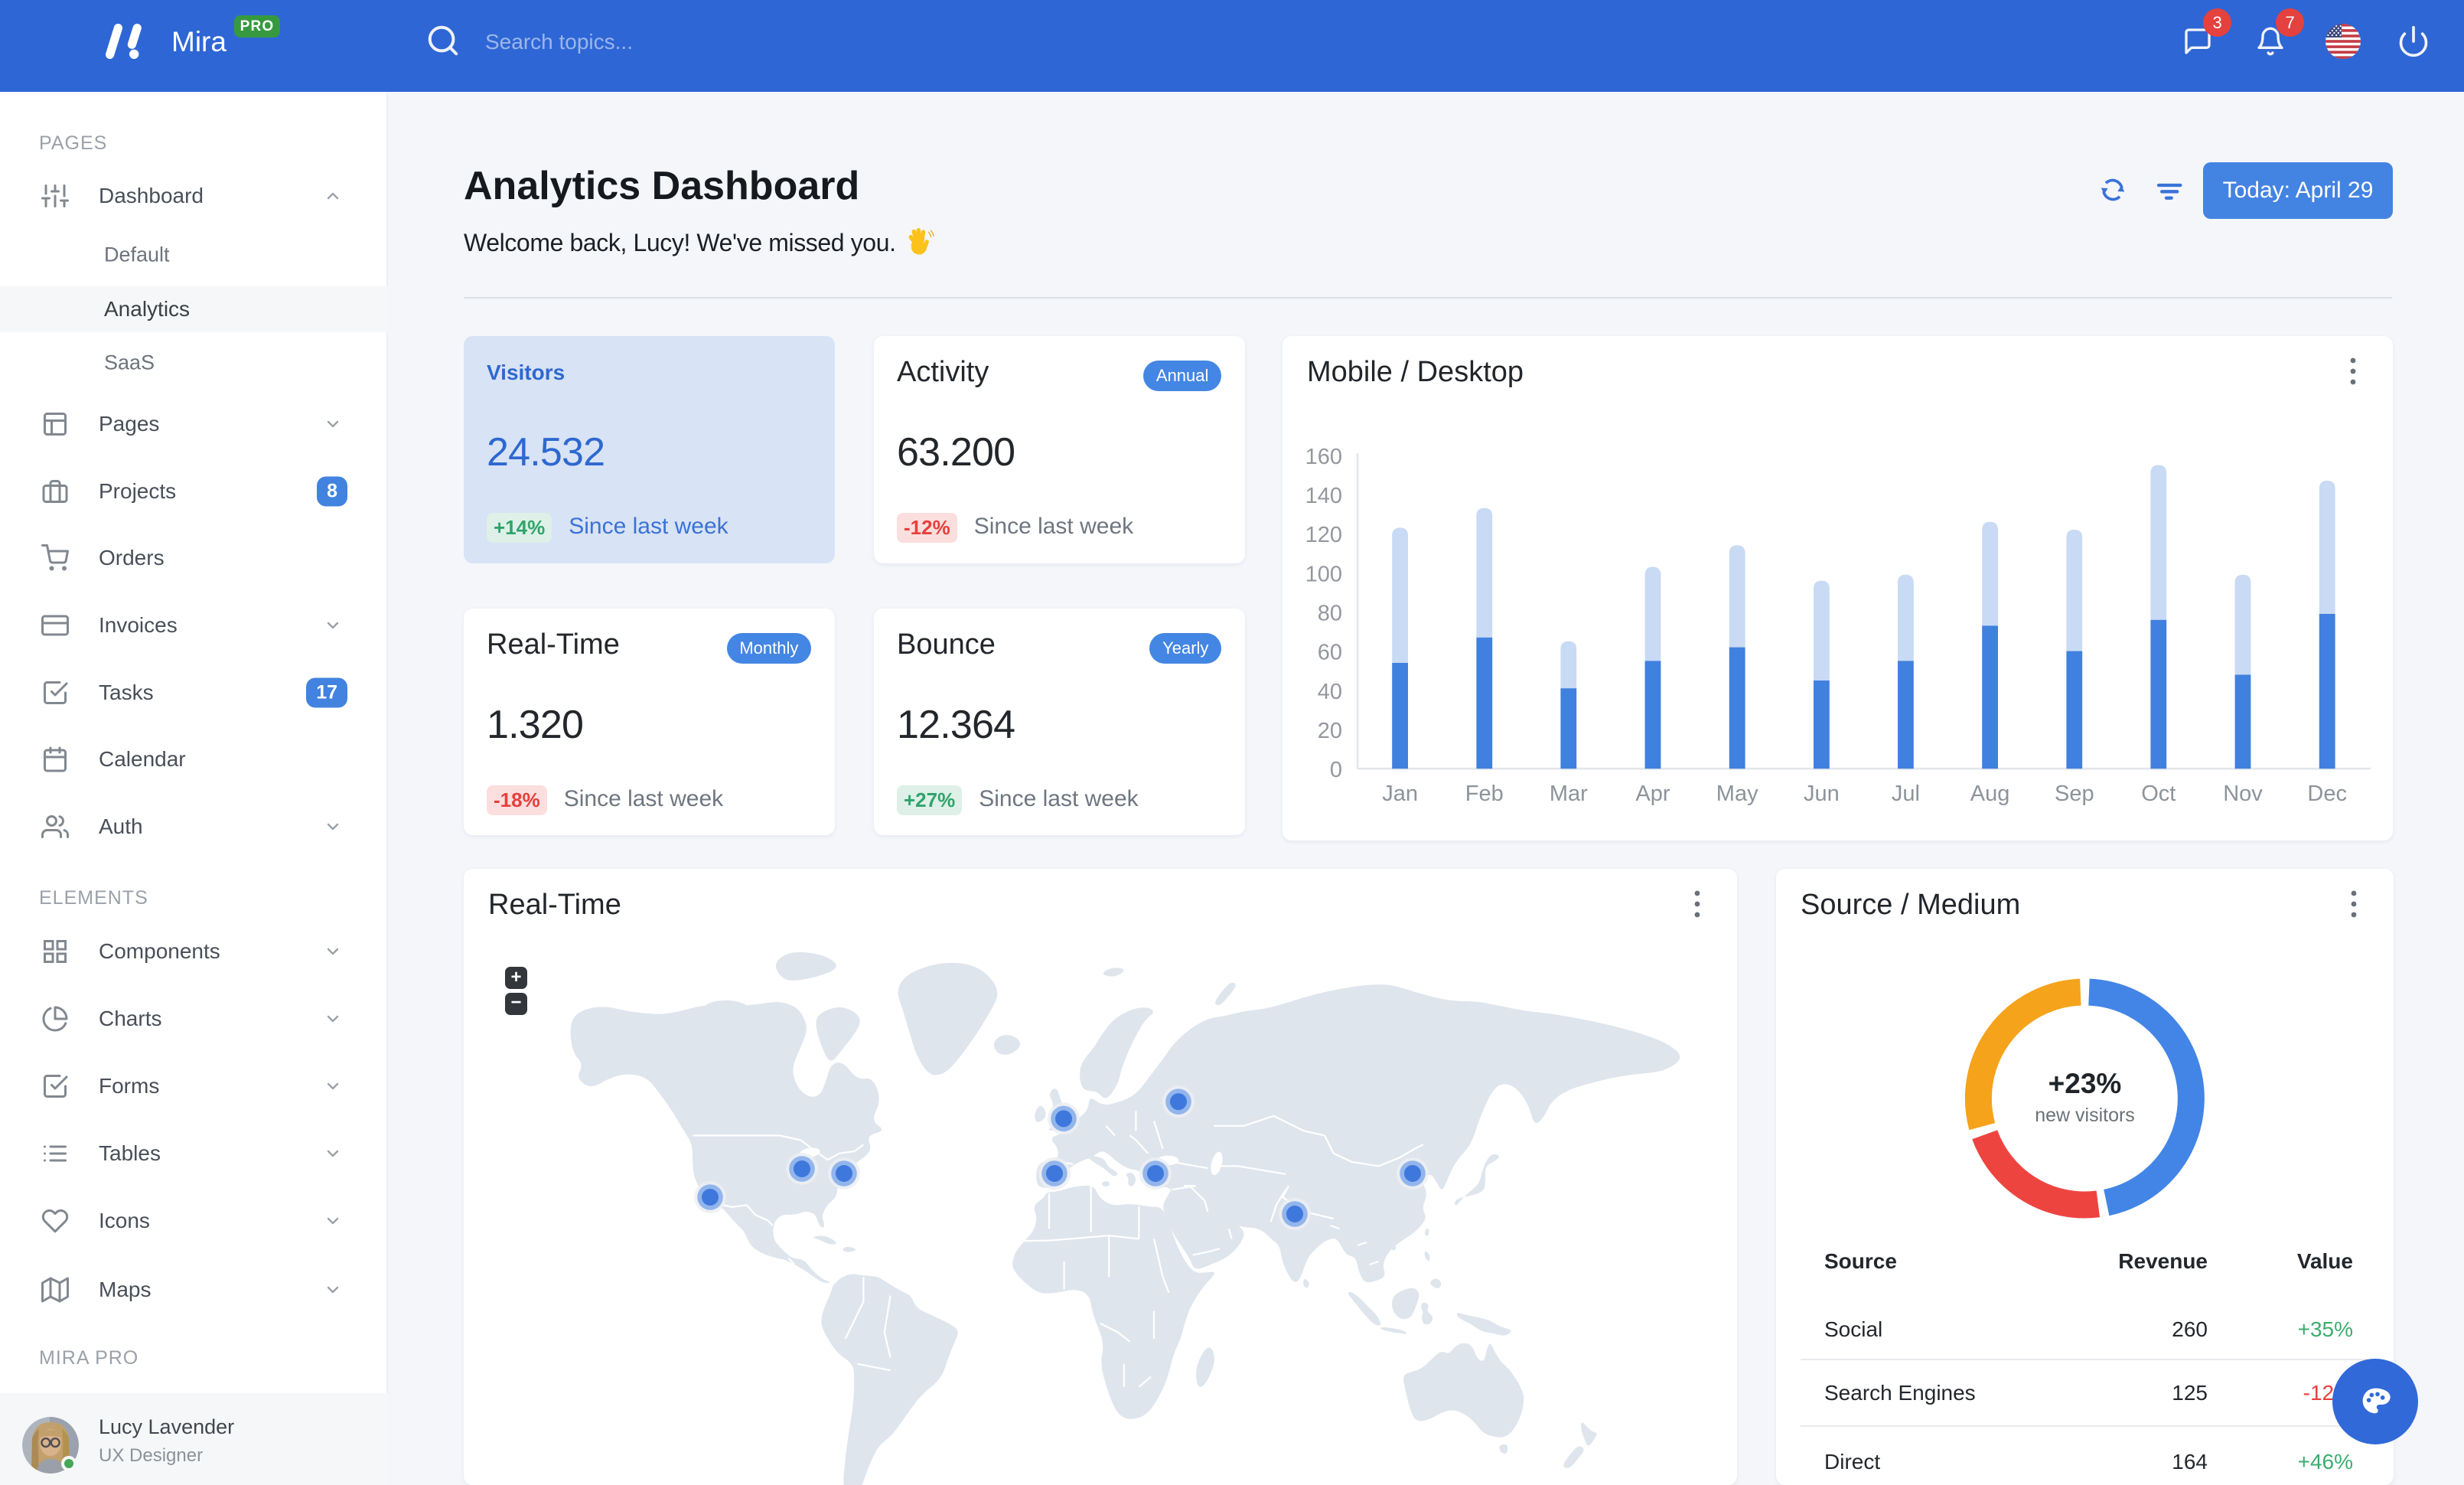 The height and width of the screenshot is (1485, 2464). Describe the element at coordinates (1324, 496) in the screenshot. I see `svg-text: 140` at that location.